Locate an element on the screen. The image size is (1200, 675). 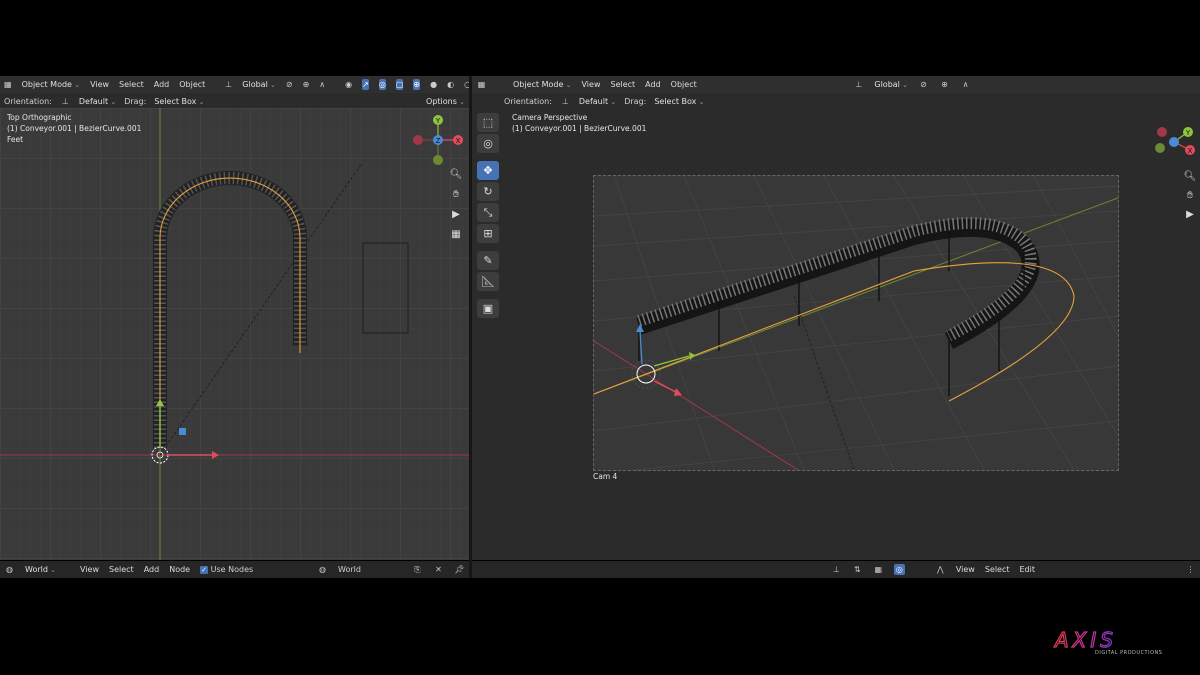
rotate-tool-icon: ↻ is located at coordinates (488, 191).